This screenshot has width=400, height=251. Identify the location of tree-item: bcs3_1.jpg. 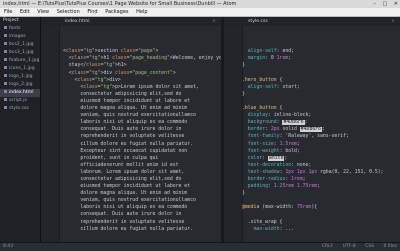
(20, 53).